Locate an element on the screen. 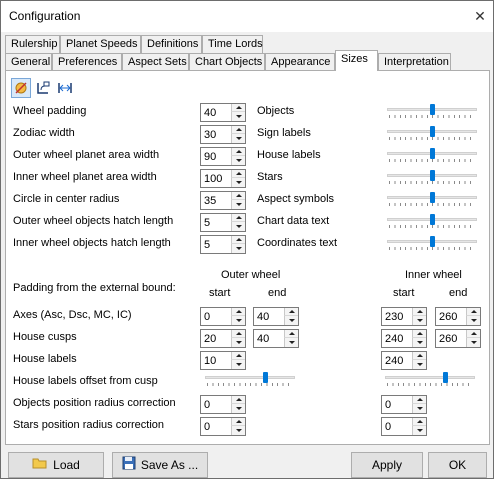 This screenshot has height=479, width=494. tab-chart-objects: Chart Objects is located at coordinates (227, 62).